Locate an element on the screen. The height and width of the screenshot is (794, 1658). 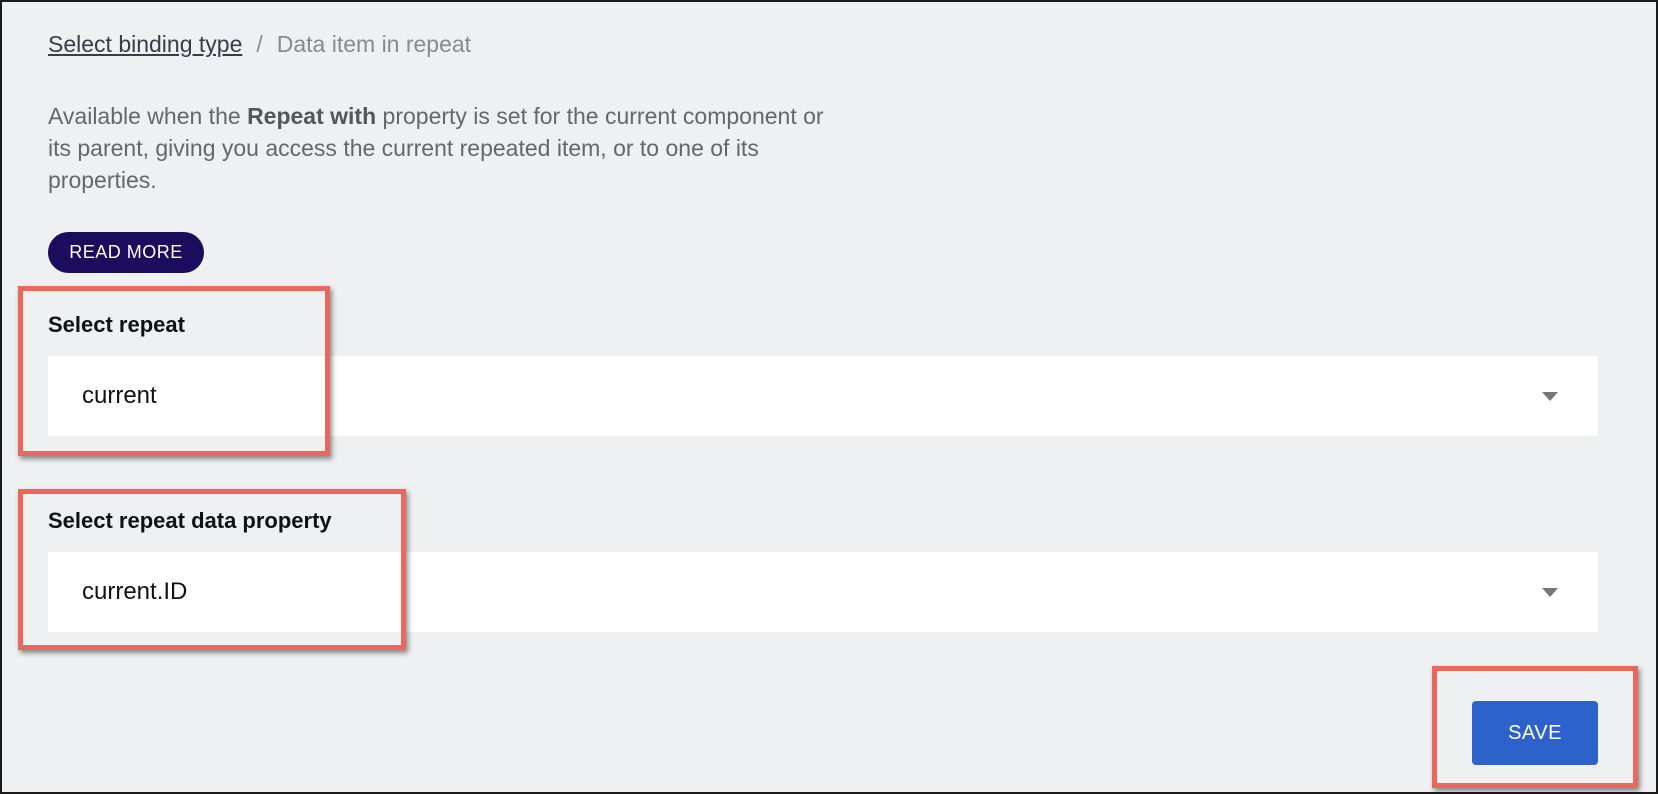
select-repeat-data-property-value: current.ID is located at coordinates (135, 591).